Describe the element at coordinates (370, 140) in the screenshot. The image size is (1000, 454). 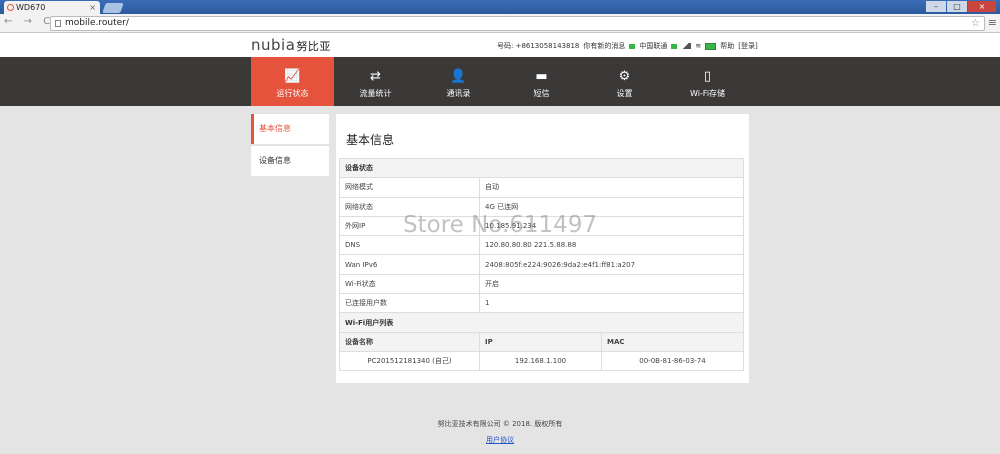
I see `page-title: 基本信息` at that location.